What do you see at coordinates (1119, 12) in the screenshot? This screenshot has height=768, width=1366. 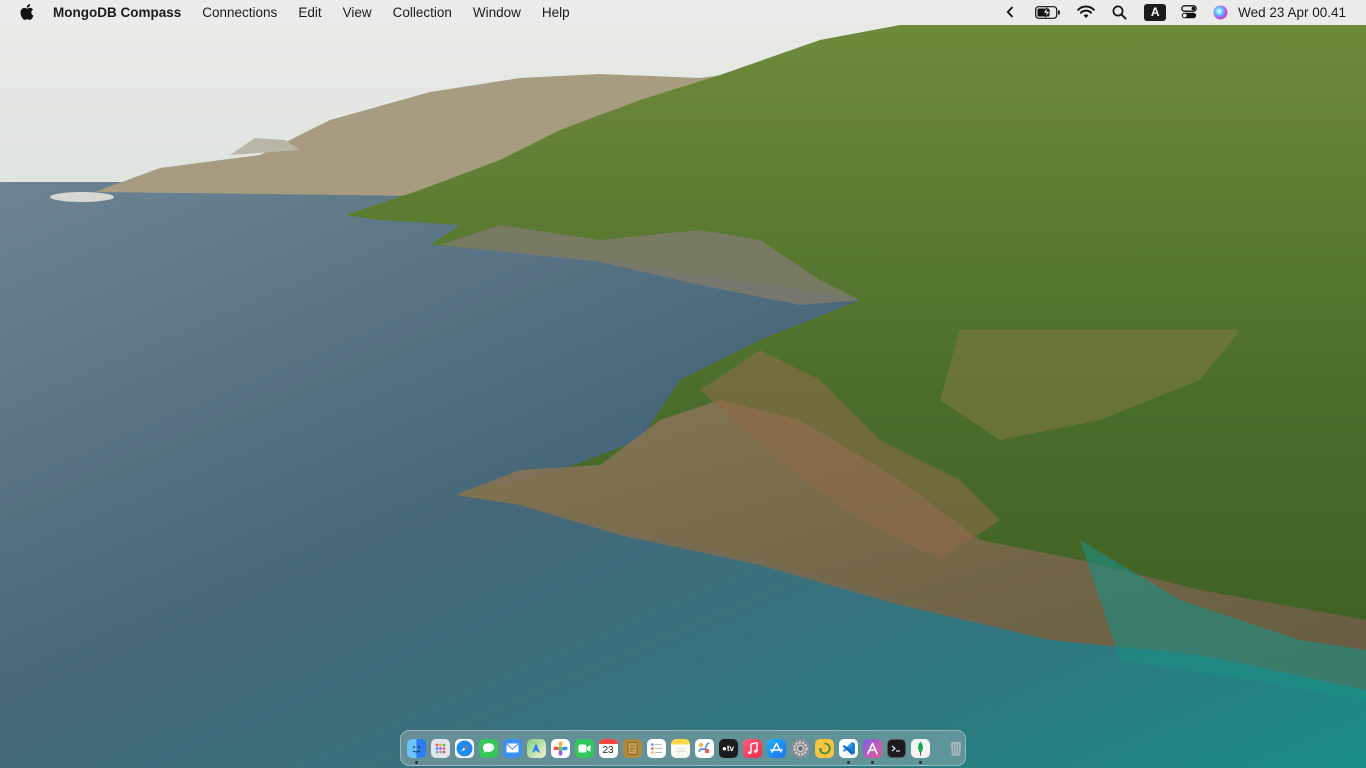 I see `spotlight-search-icon` at bounding box center [1119, 12].